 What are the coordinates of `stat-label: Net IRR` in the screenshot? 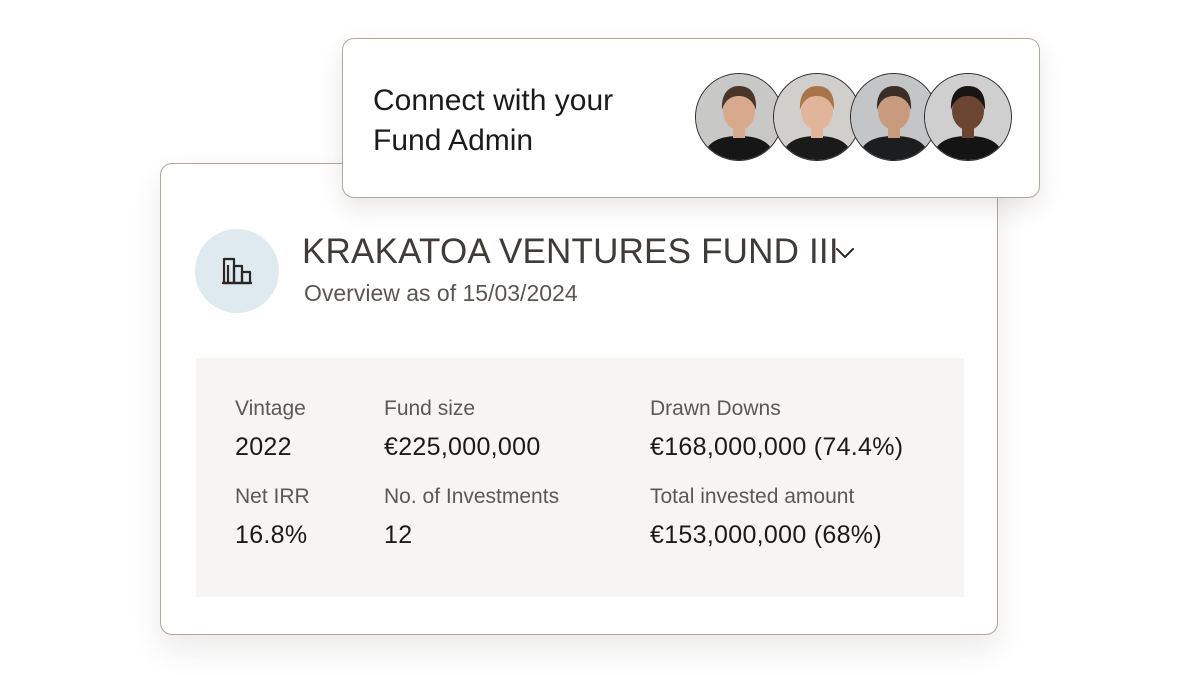 It's located at (272, 496).